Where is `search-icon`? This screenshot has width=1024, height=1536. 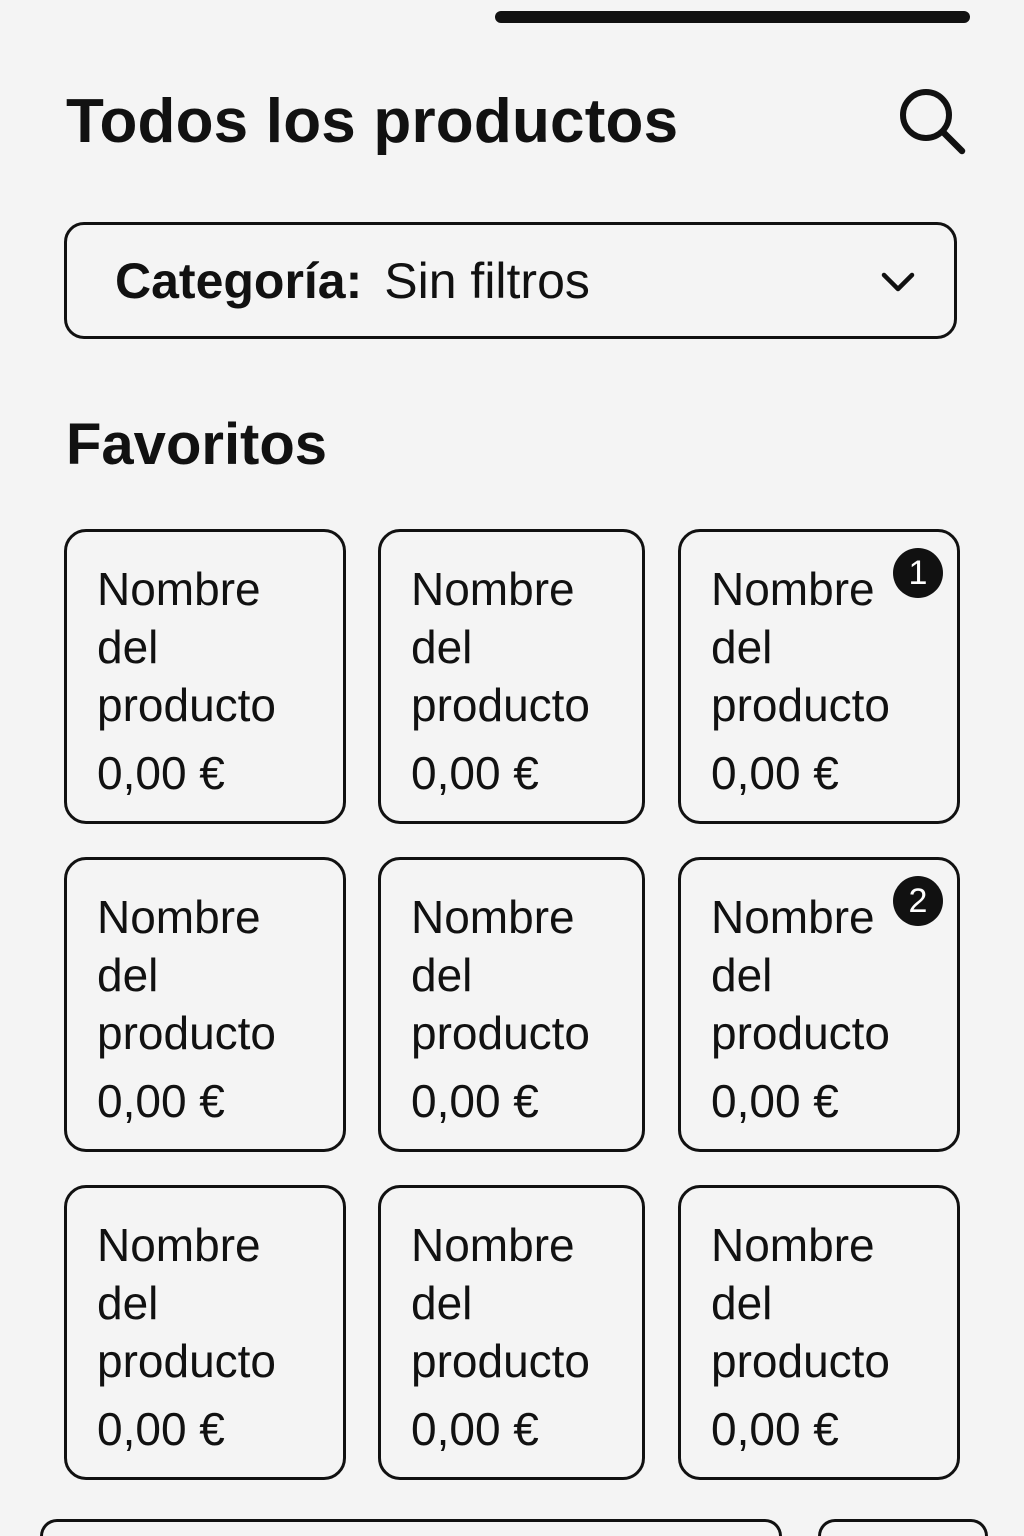 search-icon is located at coordinates (933, 122).